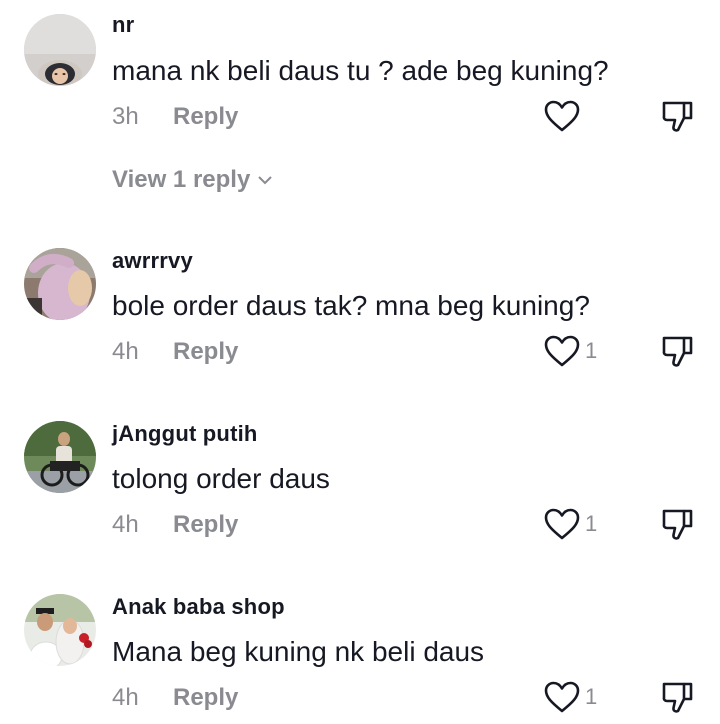 This screenshot has width=720, height=724. I want to click on like-button, so click(562, 116).